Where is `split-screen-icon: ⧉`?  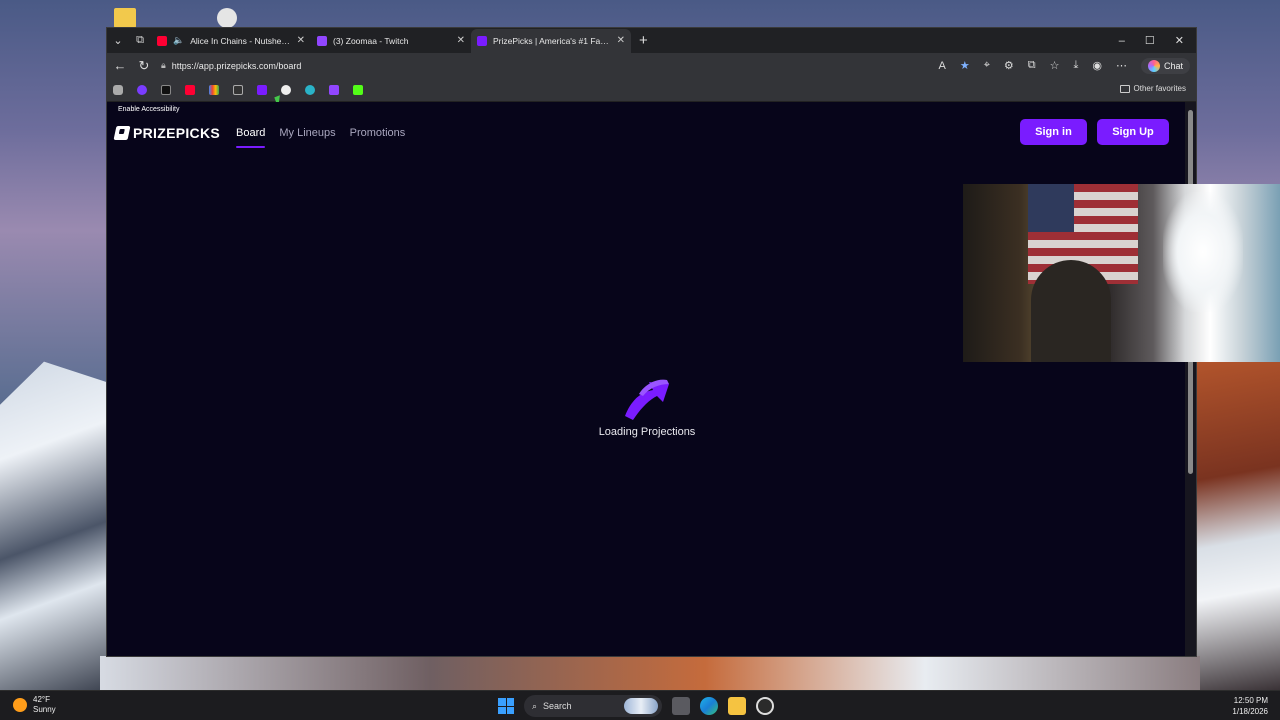
split-screen-icon: ⧉ is located at coordinates (1032, 65).